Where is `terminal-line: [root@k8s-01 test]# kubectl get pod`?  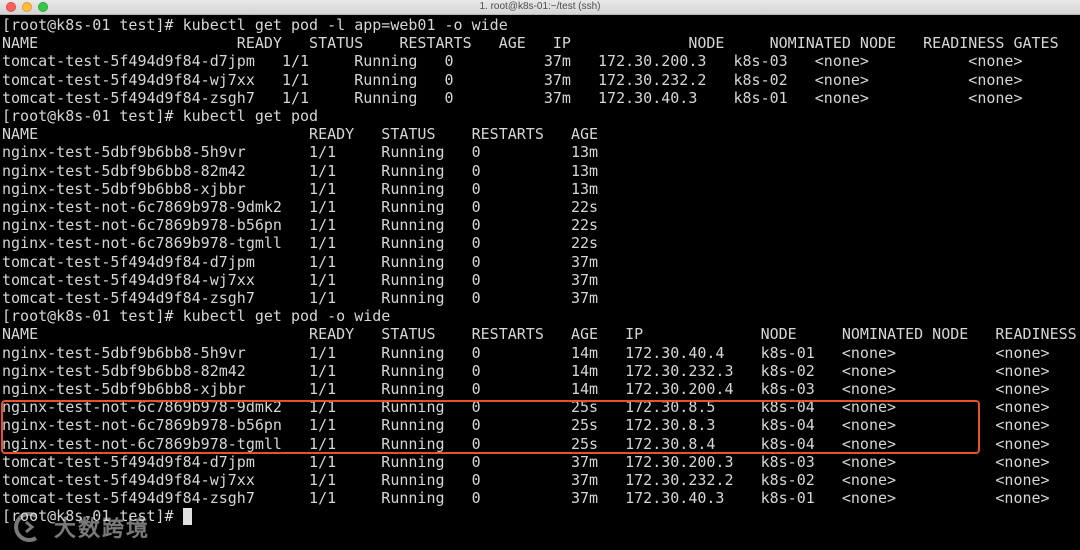
terminal-line: [root@k8s-01 test]# kubectl get pod is located at coordinates (160, 116).